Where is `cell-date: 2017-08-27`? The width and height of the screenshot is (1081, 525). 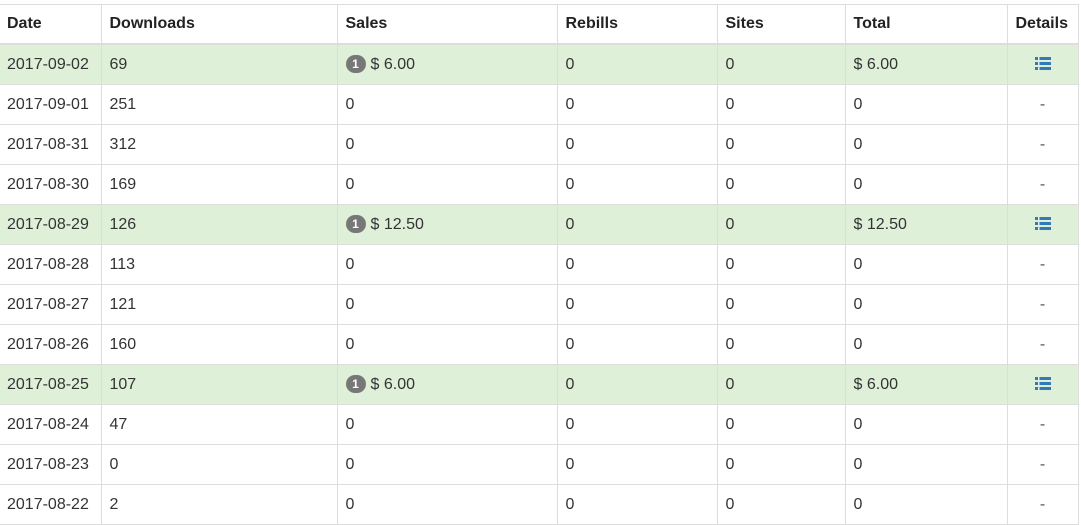 cell-date: 2017-08-27 is located at coordinates (51, 304).